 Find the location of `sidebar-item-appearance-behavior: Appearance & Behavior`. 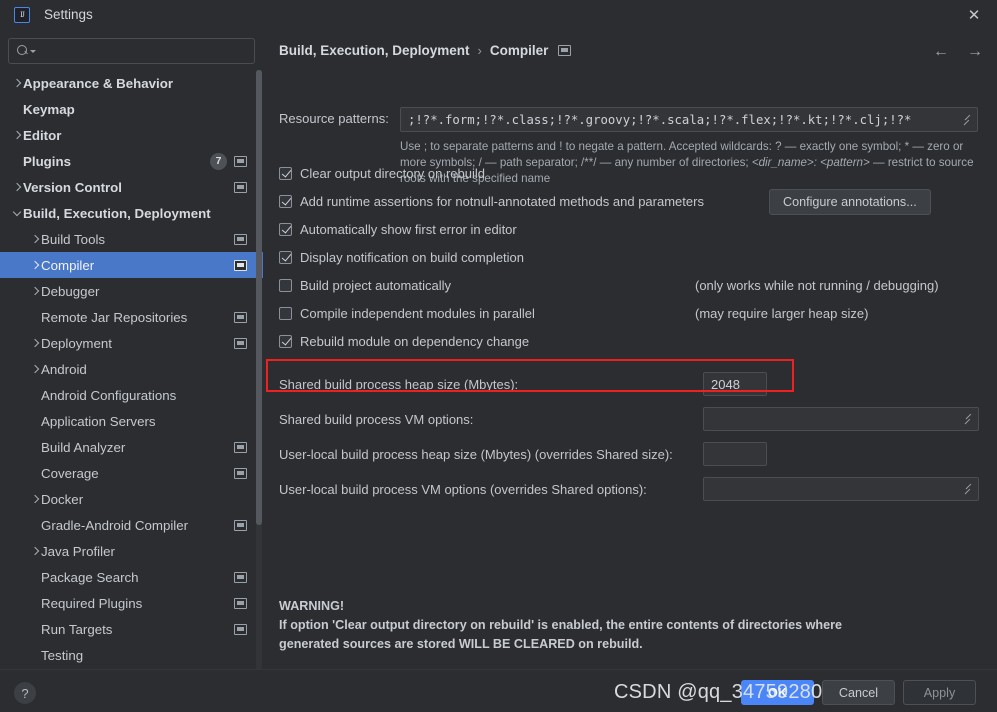

sidebar-item-appearance-behavior: Appearance & Behavior is located at coordinates (131, 83).